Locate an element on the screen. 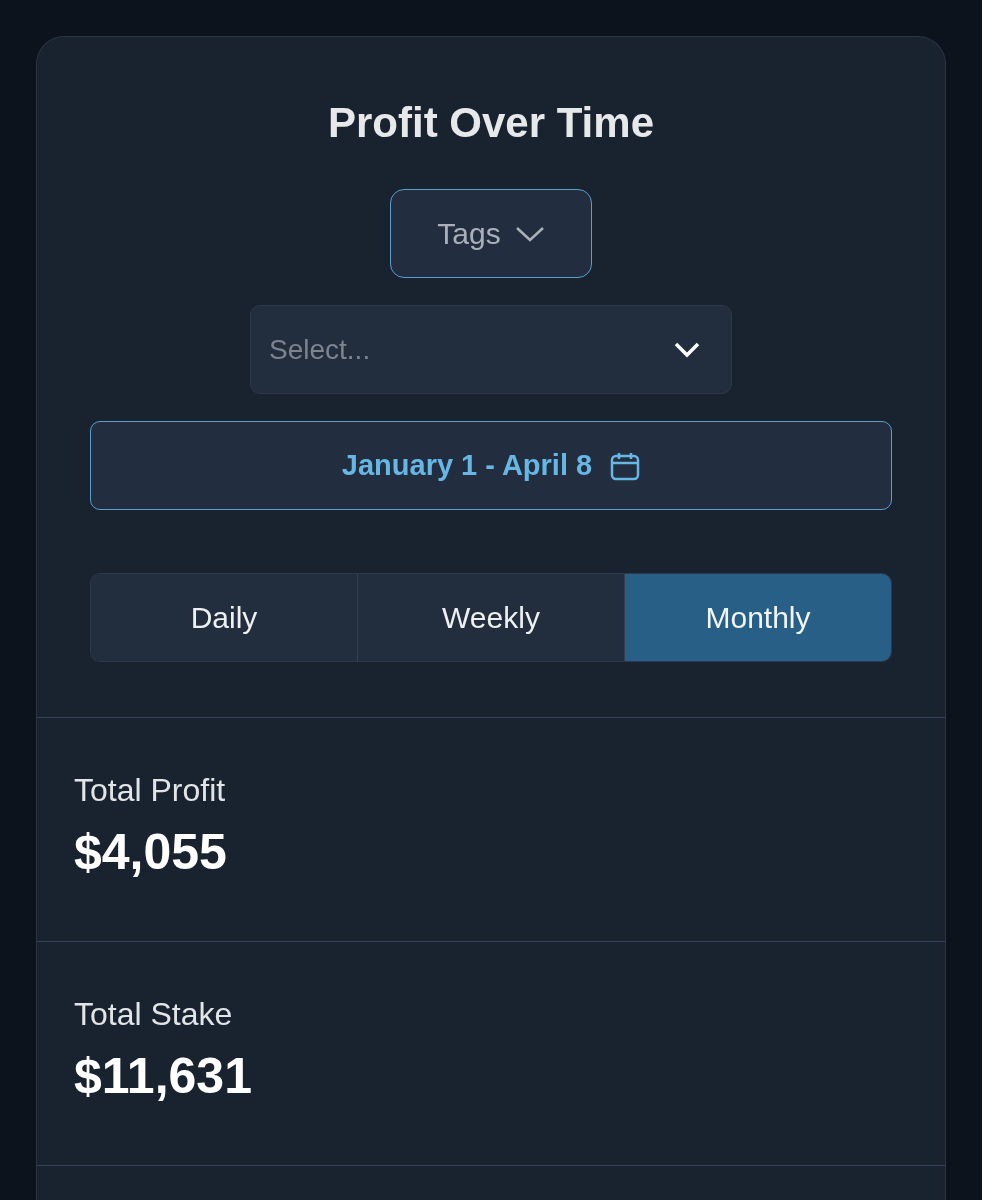  tags-button: Tags is located at coordinates (491, 233).